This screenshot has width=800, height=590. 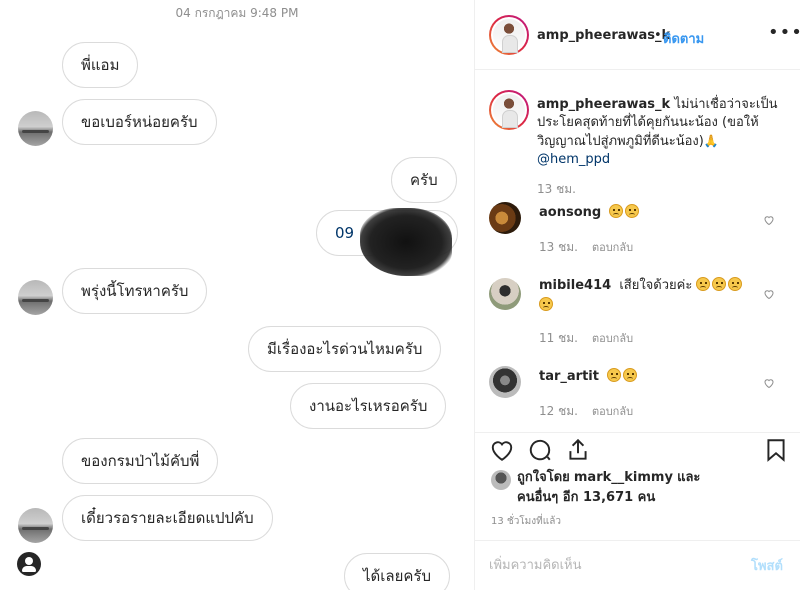 What do you see at coordinates (767, 565) in the screenshot?
I see `post-comment-button: โพสต์` at bounding box center [767, 565].